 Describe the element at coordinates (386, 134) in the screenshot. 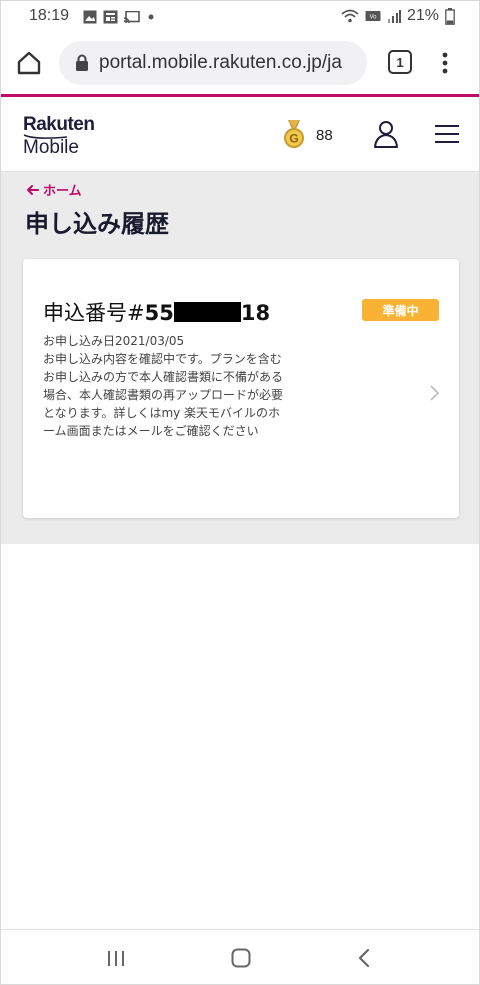

I see `user-icon` at that location.